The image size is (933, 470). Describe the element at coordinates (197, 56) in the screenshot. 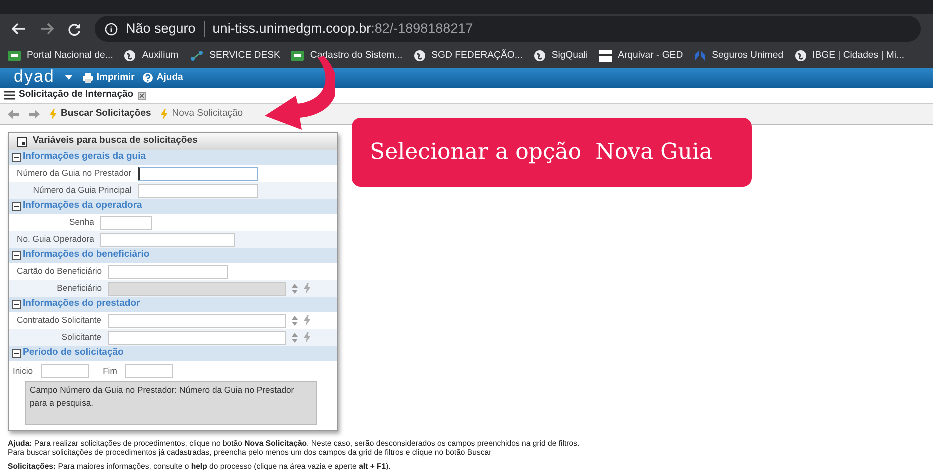

I see `network-icon` at that location.